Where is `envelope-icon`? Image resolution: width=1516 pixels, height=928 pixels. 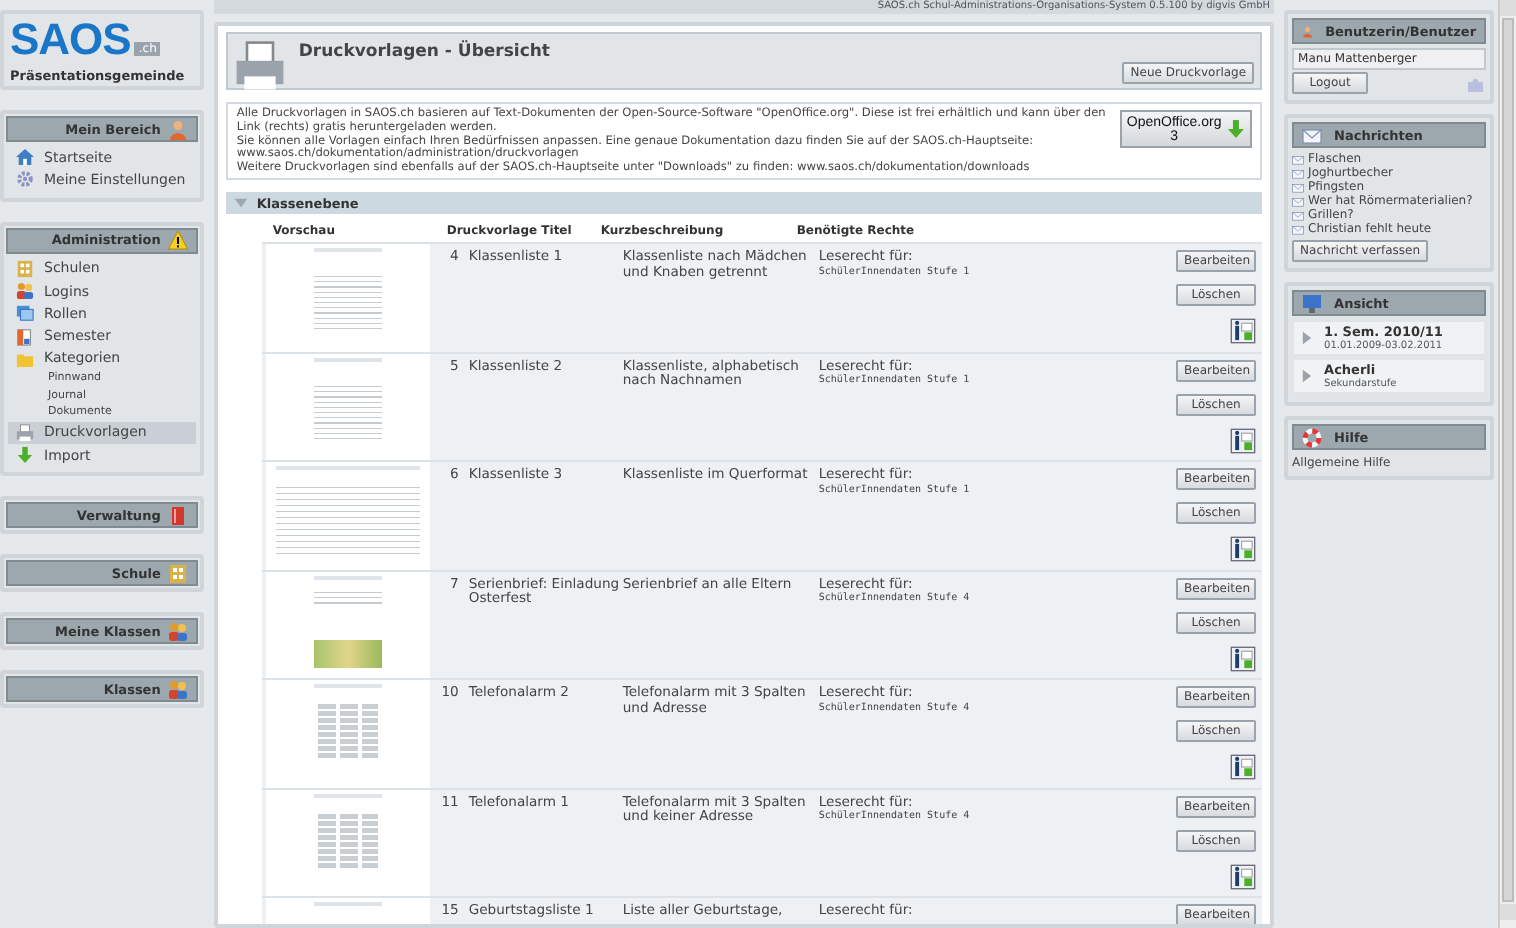 envelope-icon is located at coordinates (1312, 135).